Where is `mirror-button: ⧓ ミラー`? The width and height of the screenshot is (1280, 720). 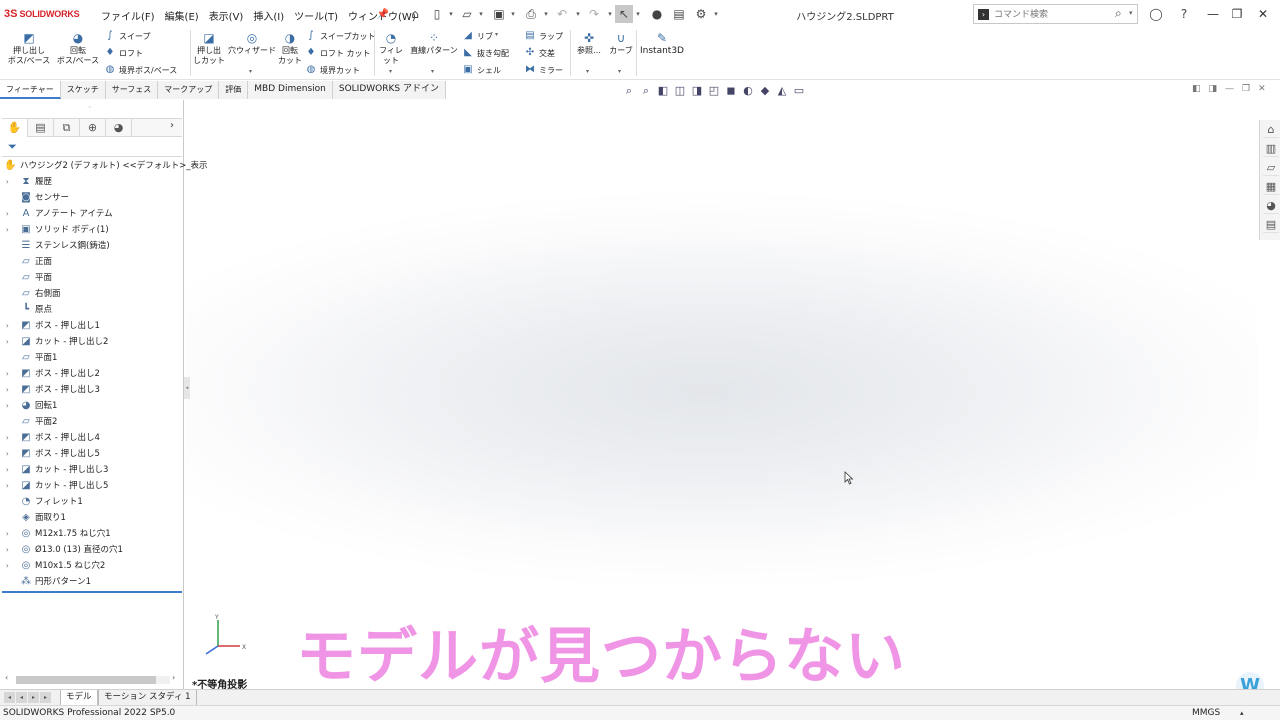 mirror-button: ⧓ ミラー is located at coordinates (543, 70).